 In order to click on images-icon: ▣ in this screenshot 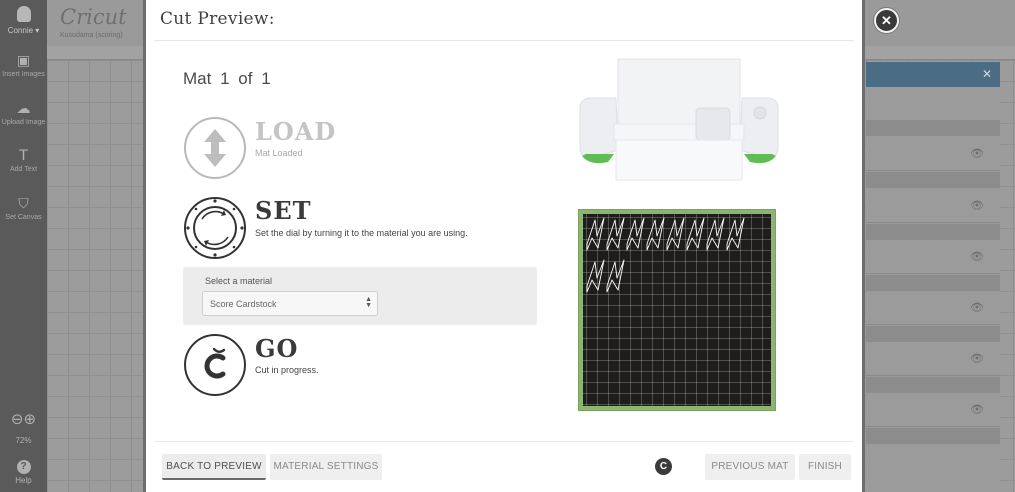, I will do `click(23, 61)`.